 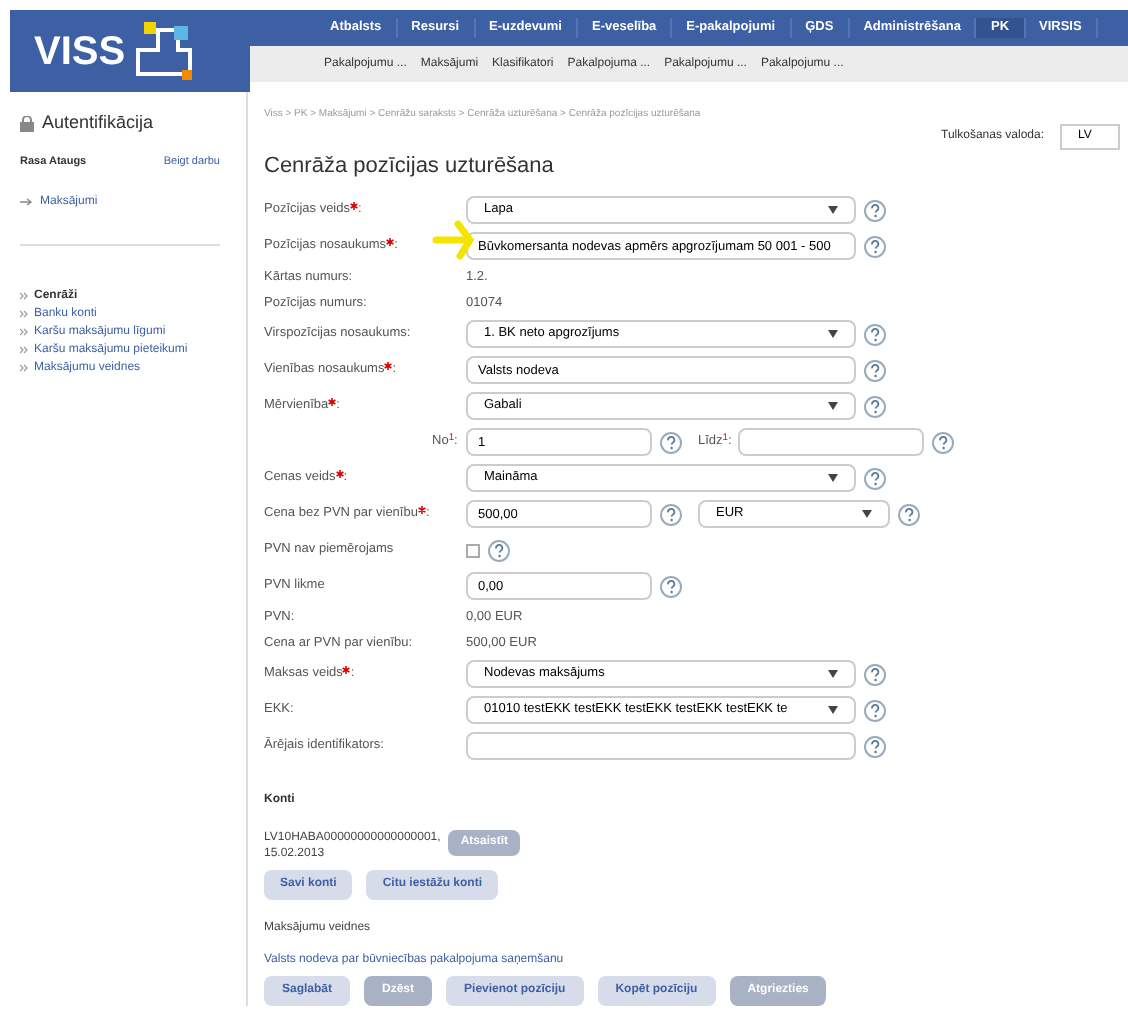 What do you see at coordinates (410, 166) in the screenshot?
I see `page-title: Cenrāža pozīcijas uzturēšana` at bounding box center [410, 166].